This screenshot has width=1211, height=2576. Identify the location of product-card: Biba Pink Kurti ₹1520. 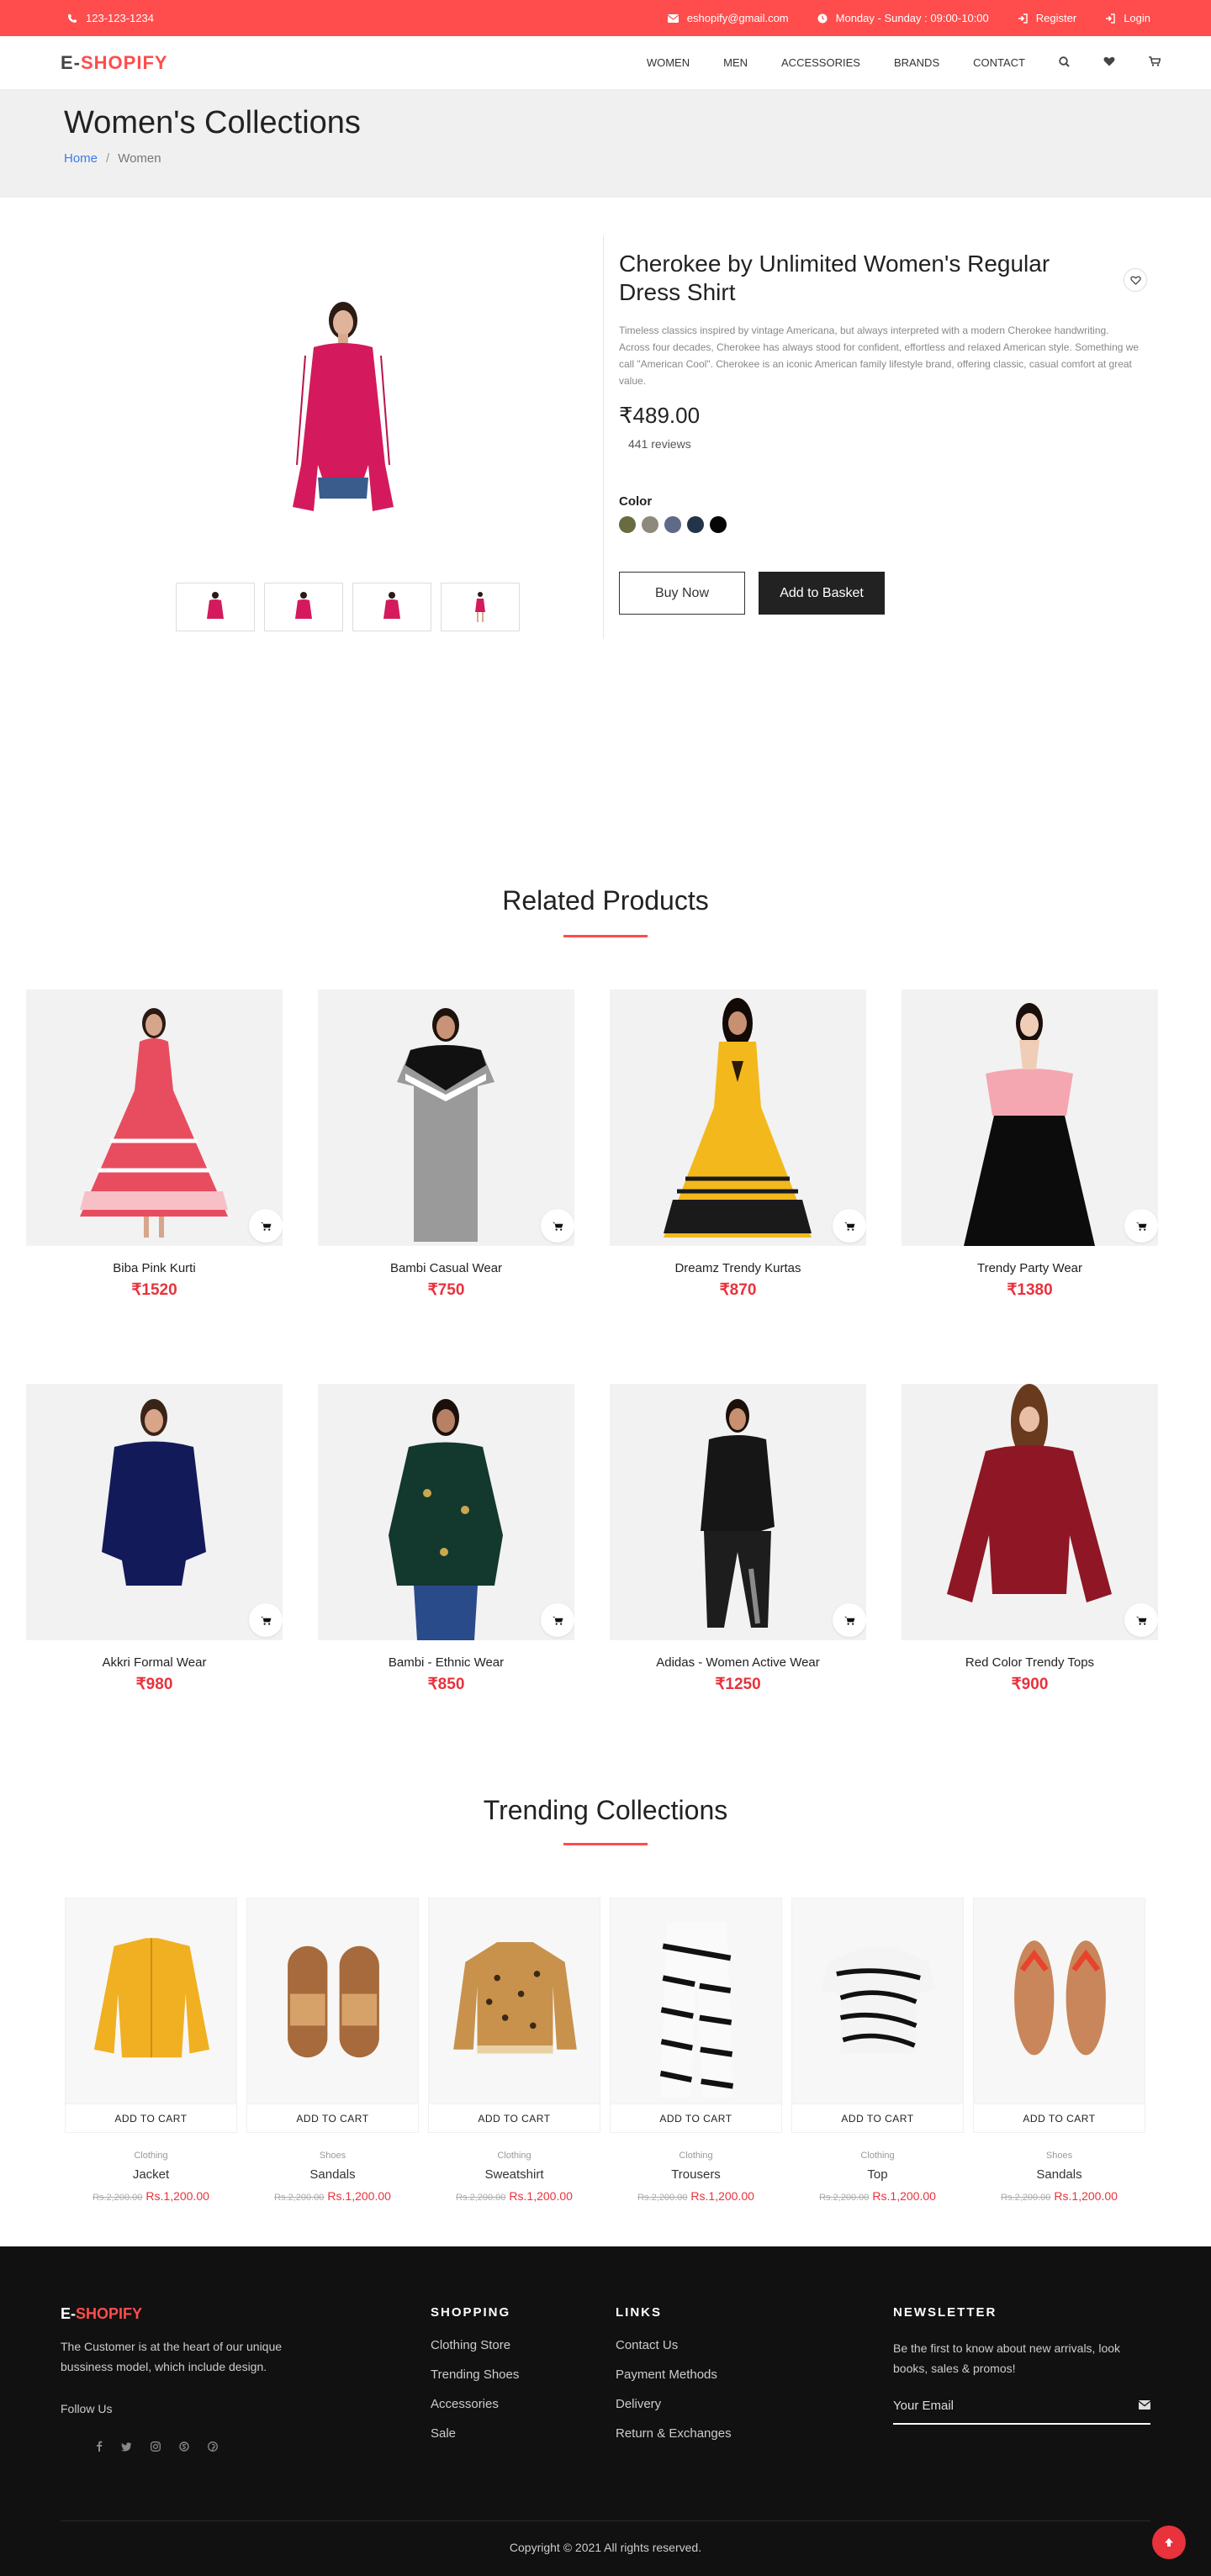
(154, 1145).